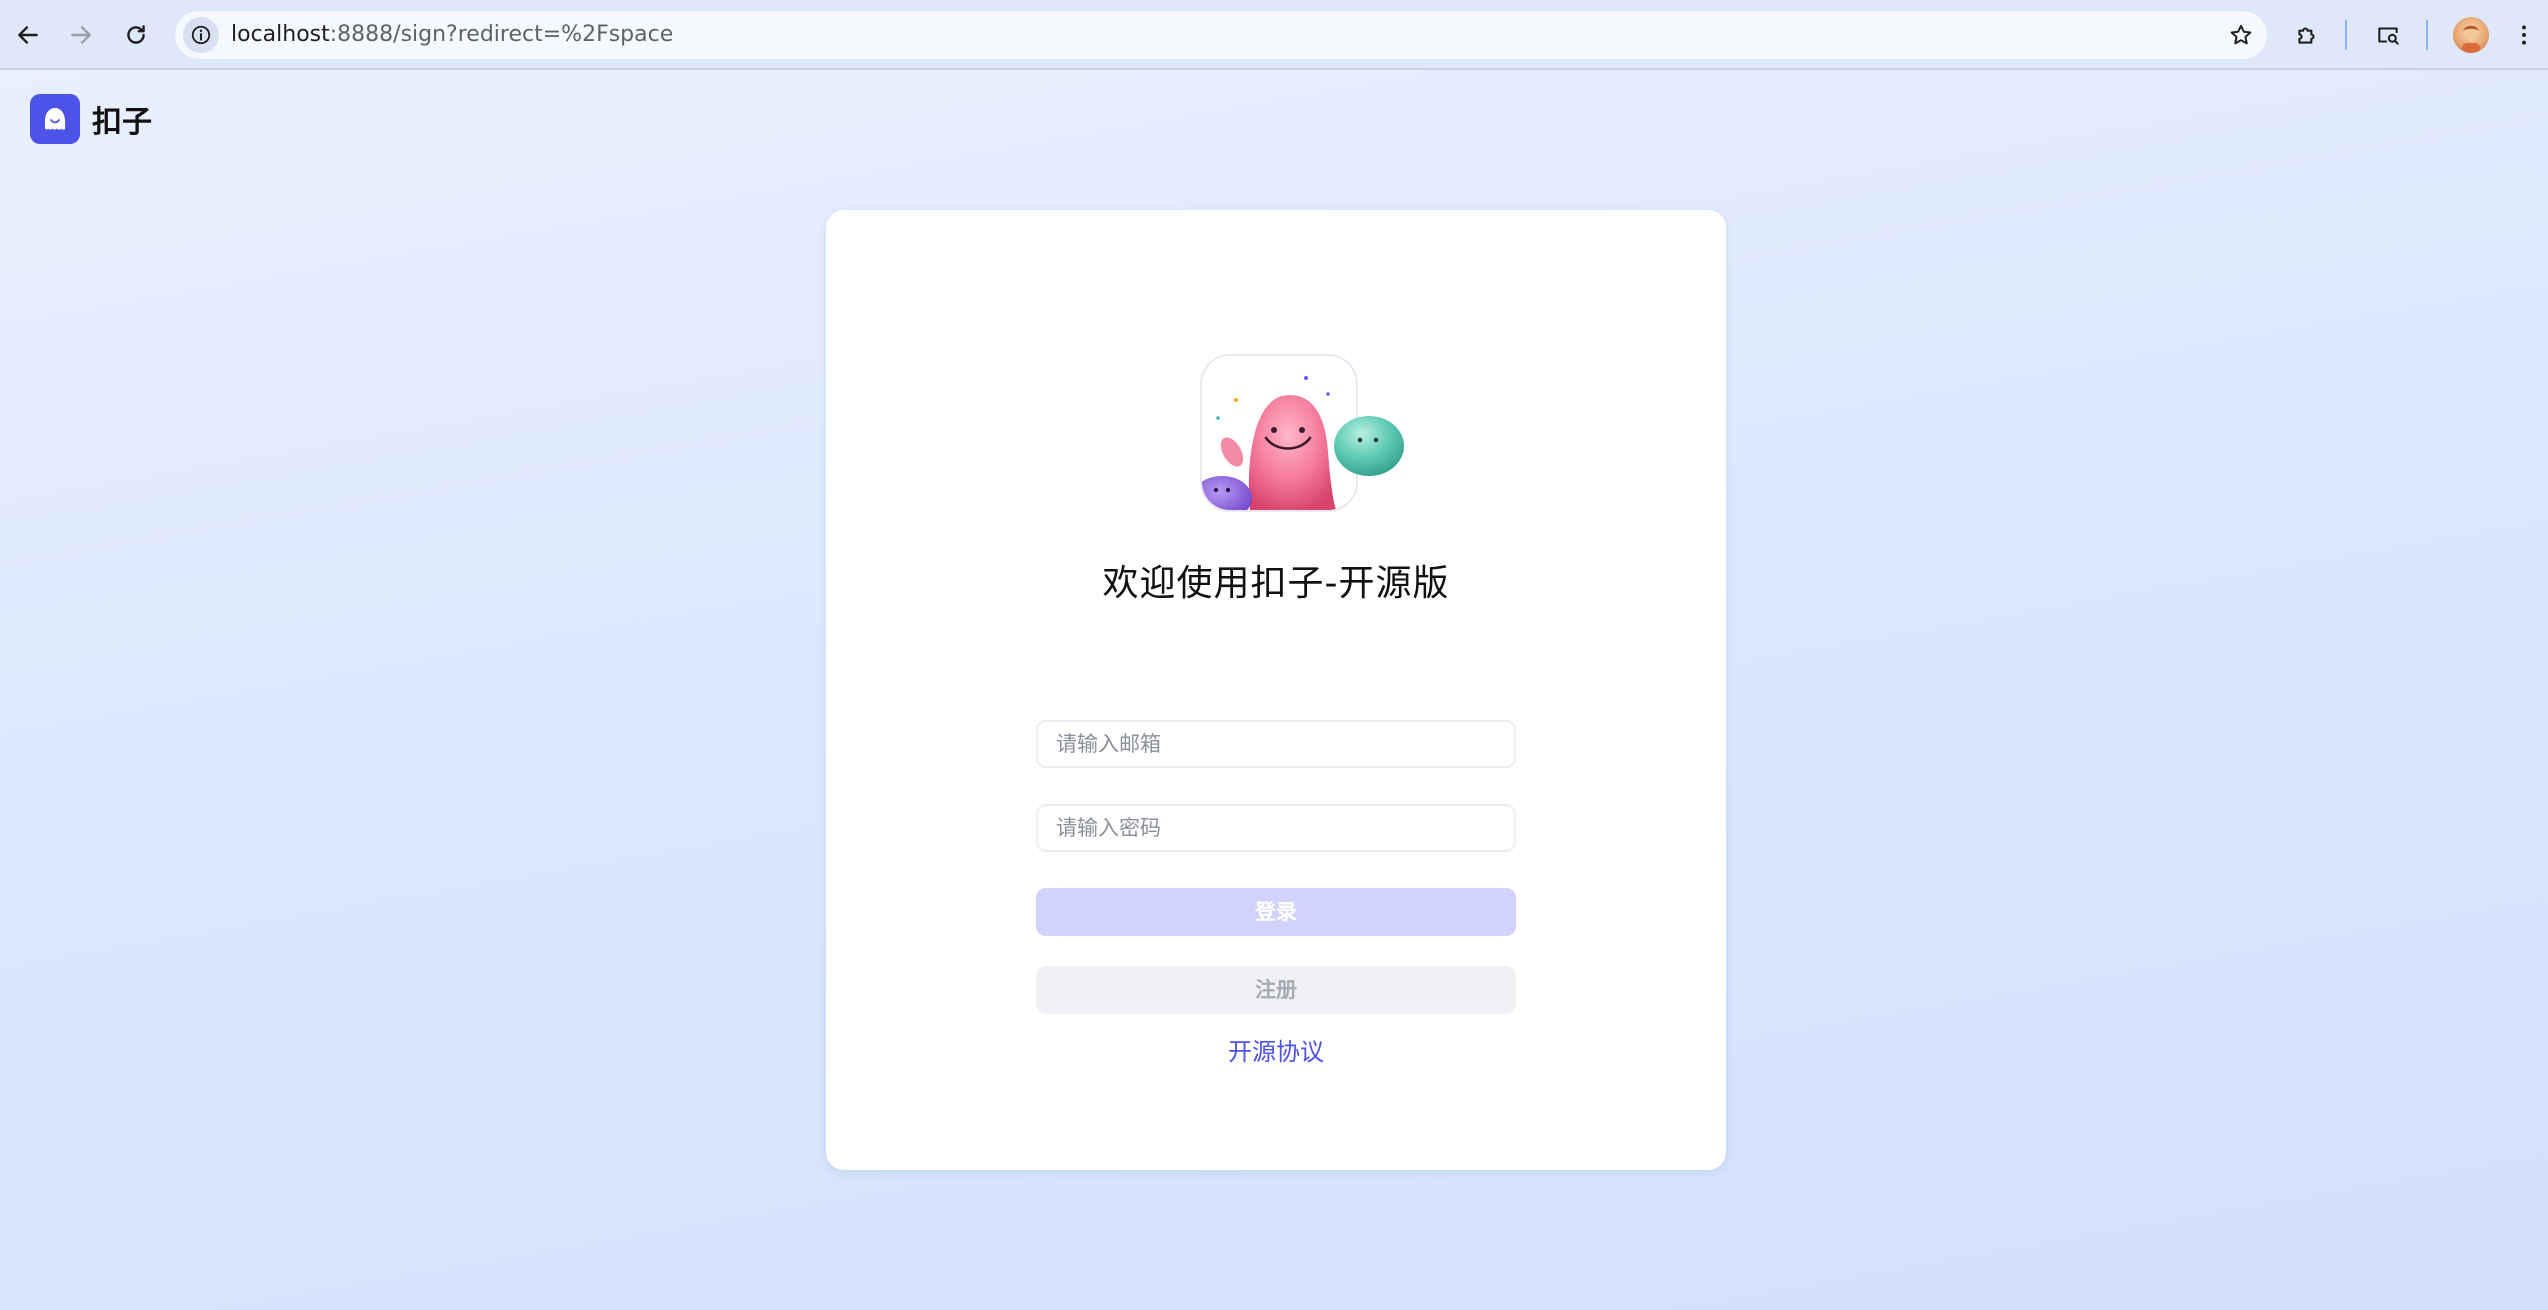 This screenshot has width=2548, height=1310. What do you see at coordinates (280, 34) in the screenshot?
I see `url-host: localhost` at bounding box center [280, 34].